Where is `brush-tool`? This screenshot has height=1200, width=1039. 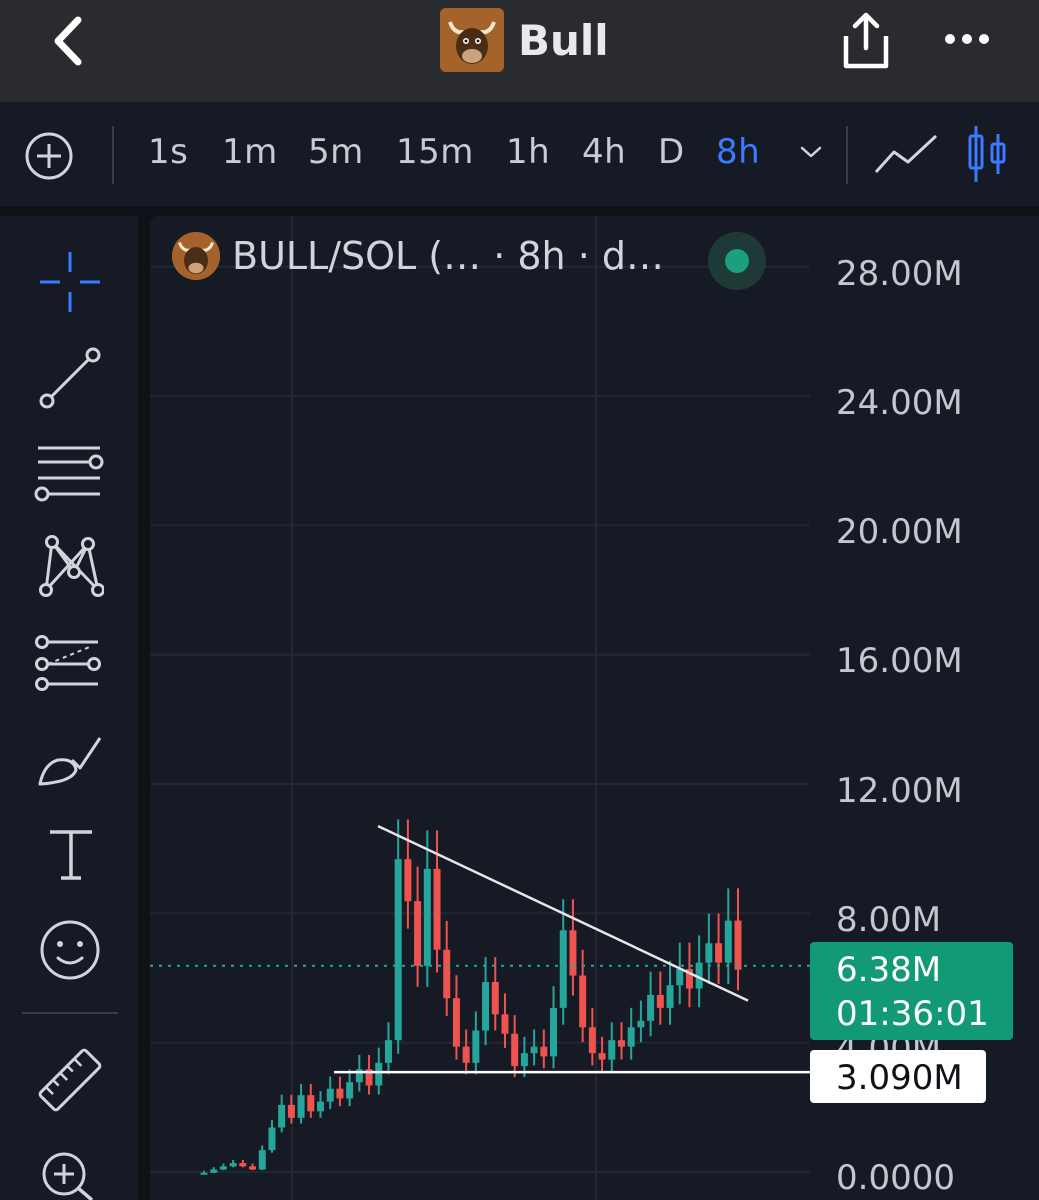 brush-tool is located at coordinates (70, 760).